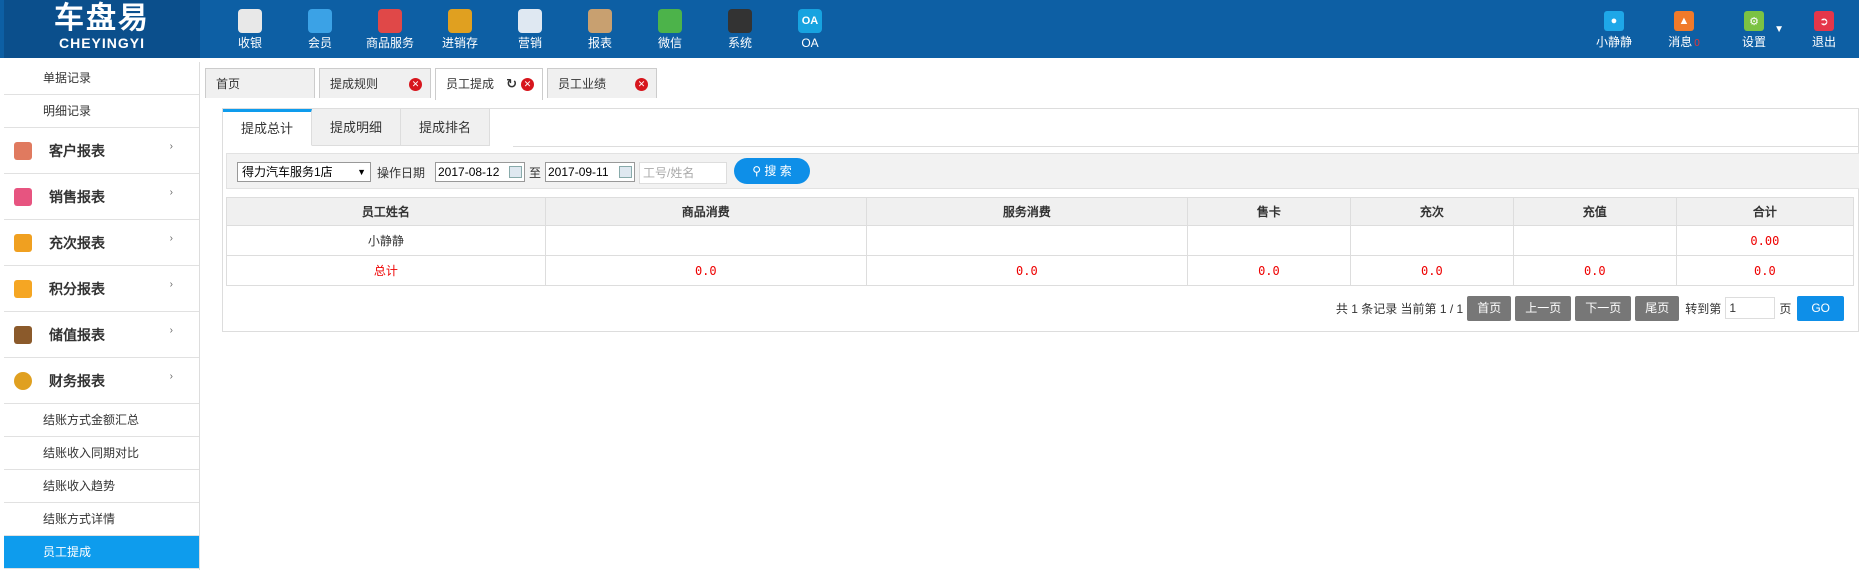  Describe the element at coordinates (1613, 42) in the screenshot. I see `user-label: 小静静` at that location.